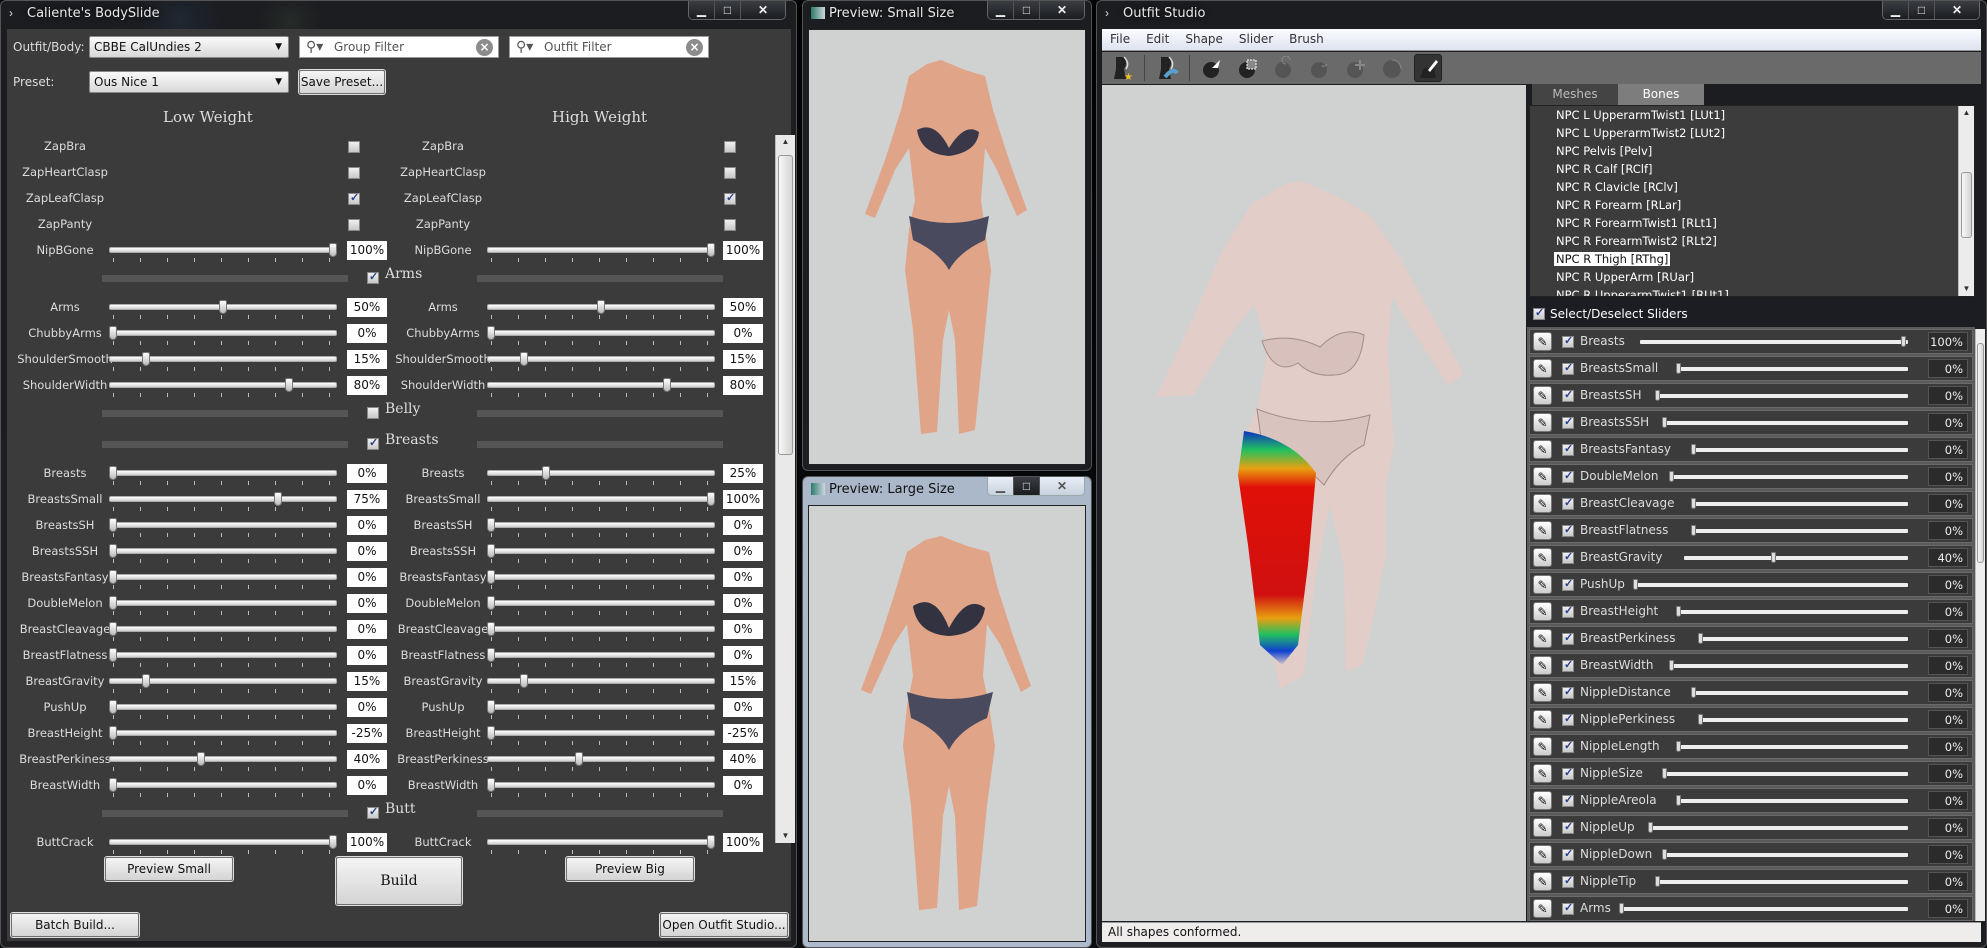 This screenshot has width=1987, height=948. Describe the element at coordinates (1752, 151) in the screenshot. I see `bone-item: NPC Pelvis [Pelv]` at that location.